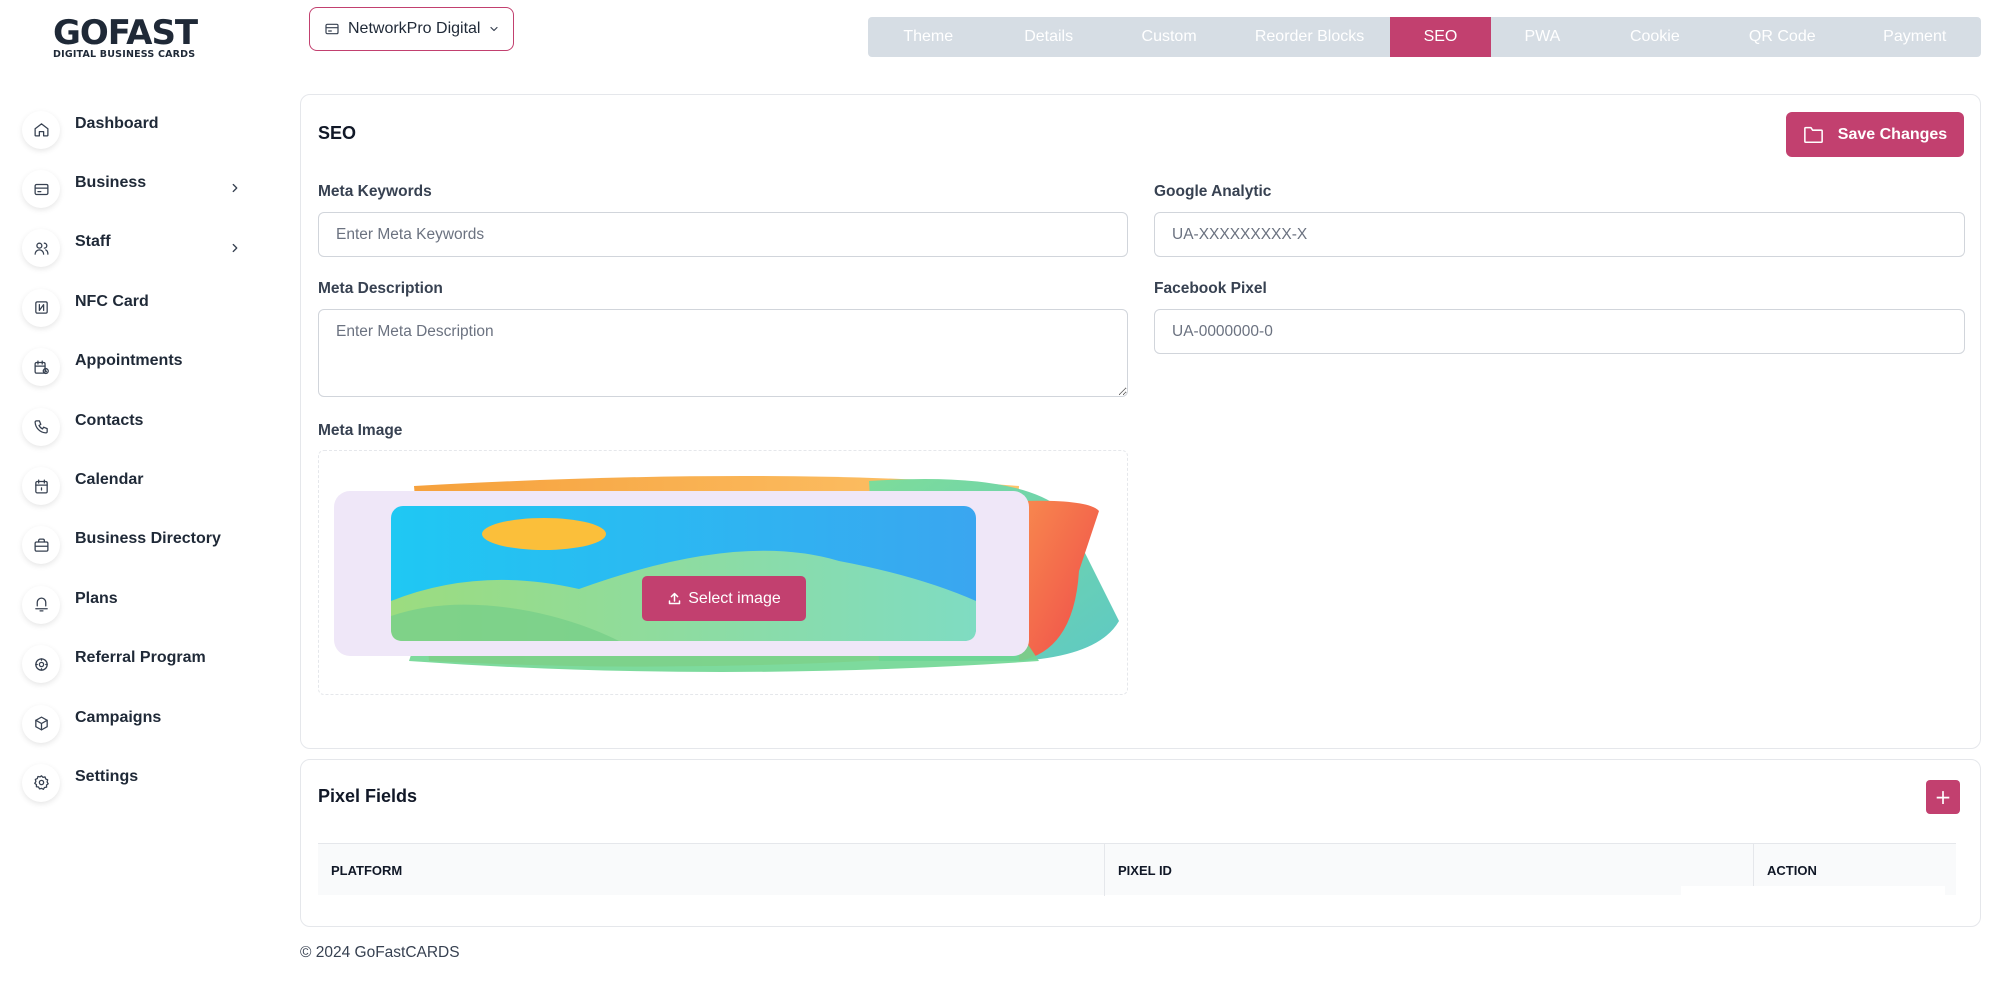 The height and width of the screenshot is (1000, 2000). What do you see at coordinates (726, 574) in the screenshot?
I see `image-placeholder-illustration` at bounding box center [726, 574].